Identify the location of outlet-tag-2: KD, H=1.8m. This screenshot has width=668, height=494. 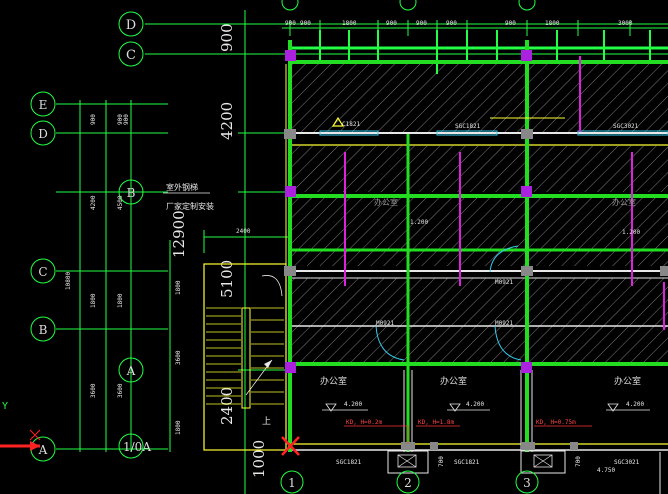
(436, 422).